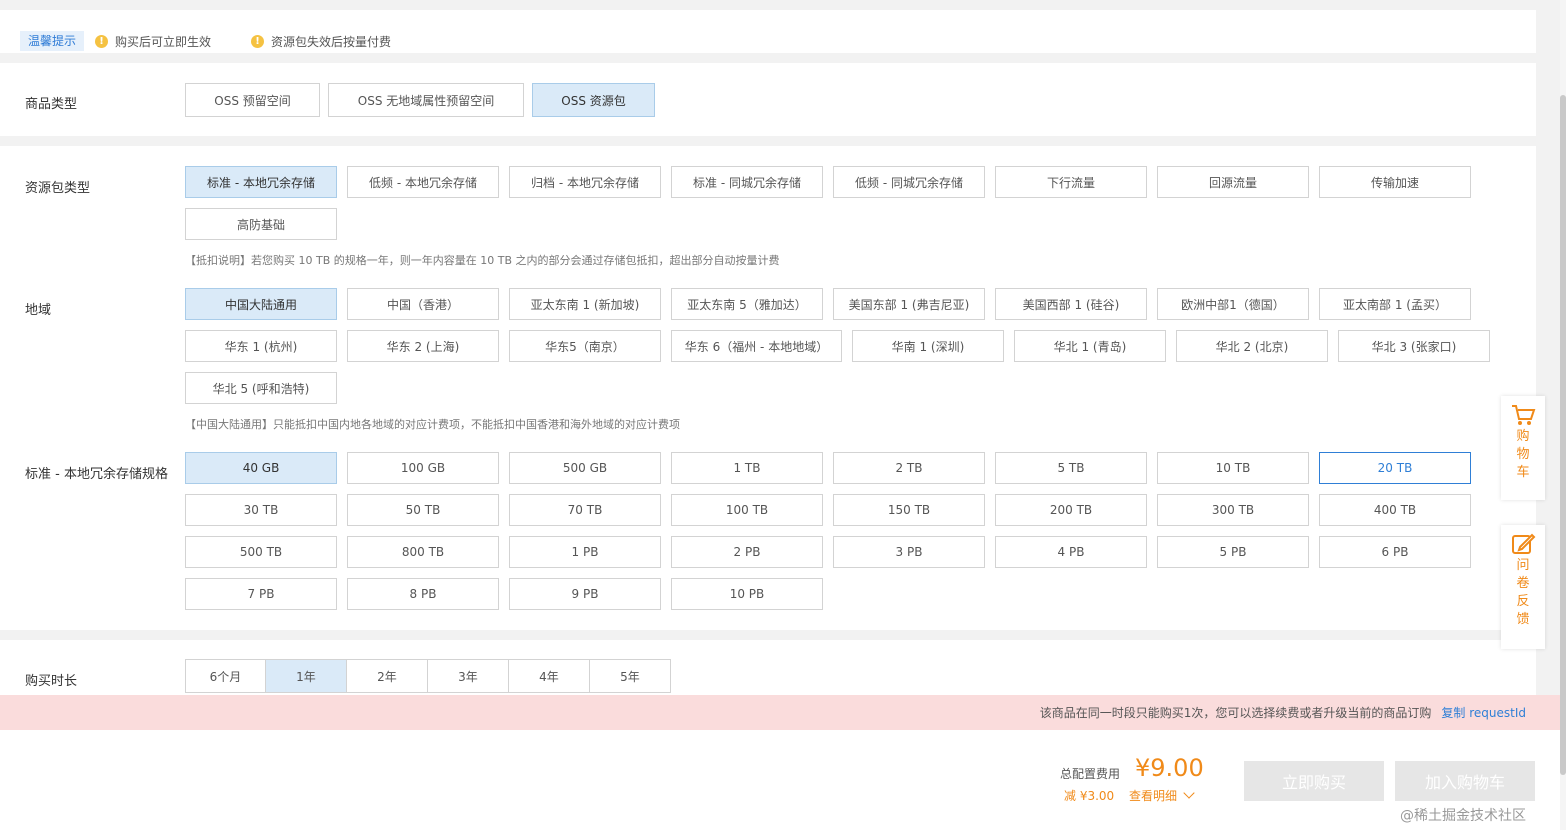 The width and height of the screenshot is (1566, 830). I want to click on chevron-down-icon, so click(1189, 793).